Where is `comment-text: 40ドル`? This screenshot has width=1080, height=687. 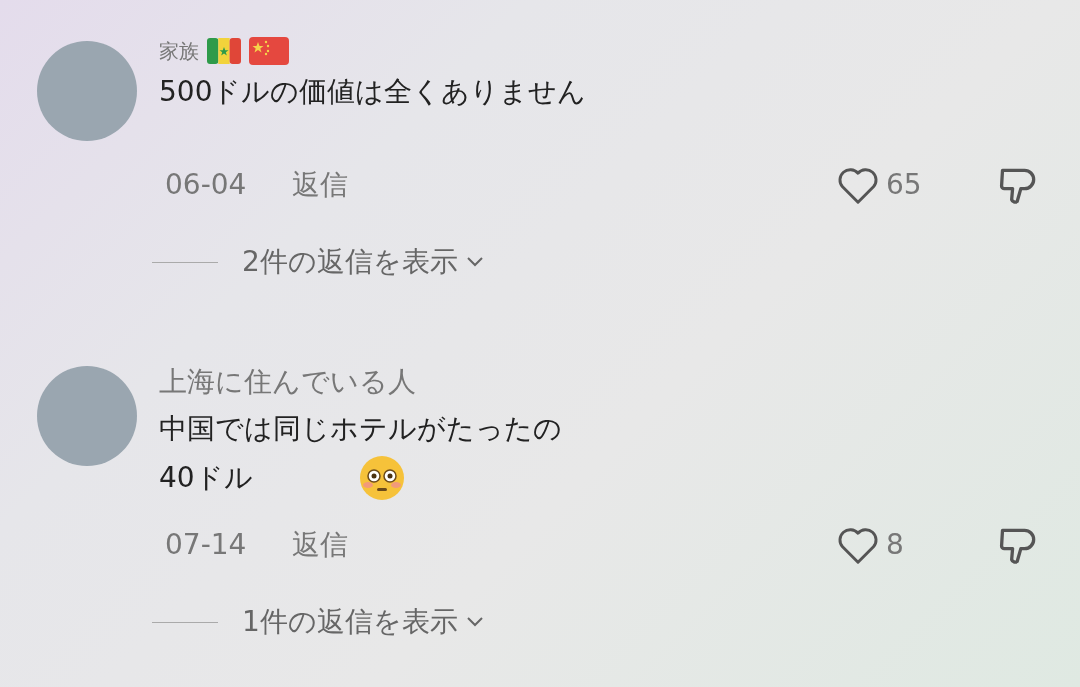 comment-text: 40ドル is located at coordinates (206, 478).